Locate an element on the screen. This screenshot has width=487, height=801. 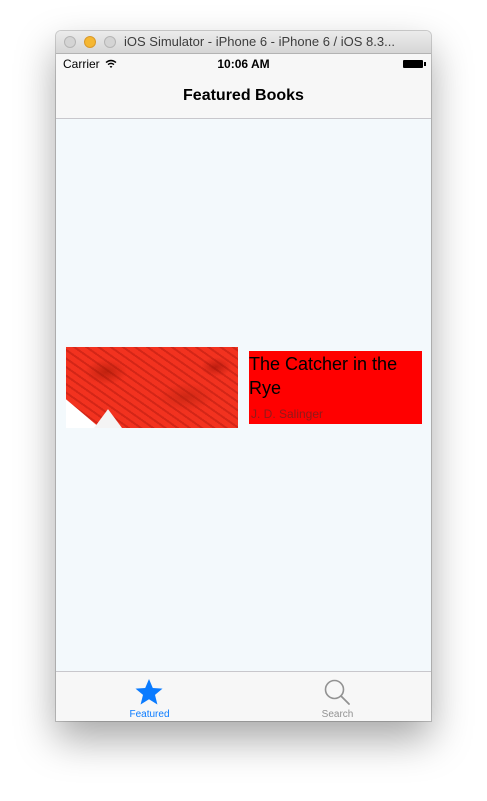
book-author: J. D. Salinger is located at coordinates (287, 414).